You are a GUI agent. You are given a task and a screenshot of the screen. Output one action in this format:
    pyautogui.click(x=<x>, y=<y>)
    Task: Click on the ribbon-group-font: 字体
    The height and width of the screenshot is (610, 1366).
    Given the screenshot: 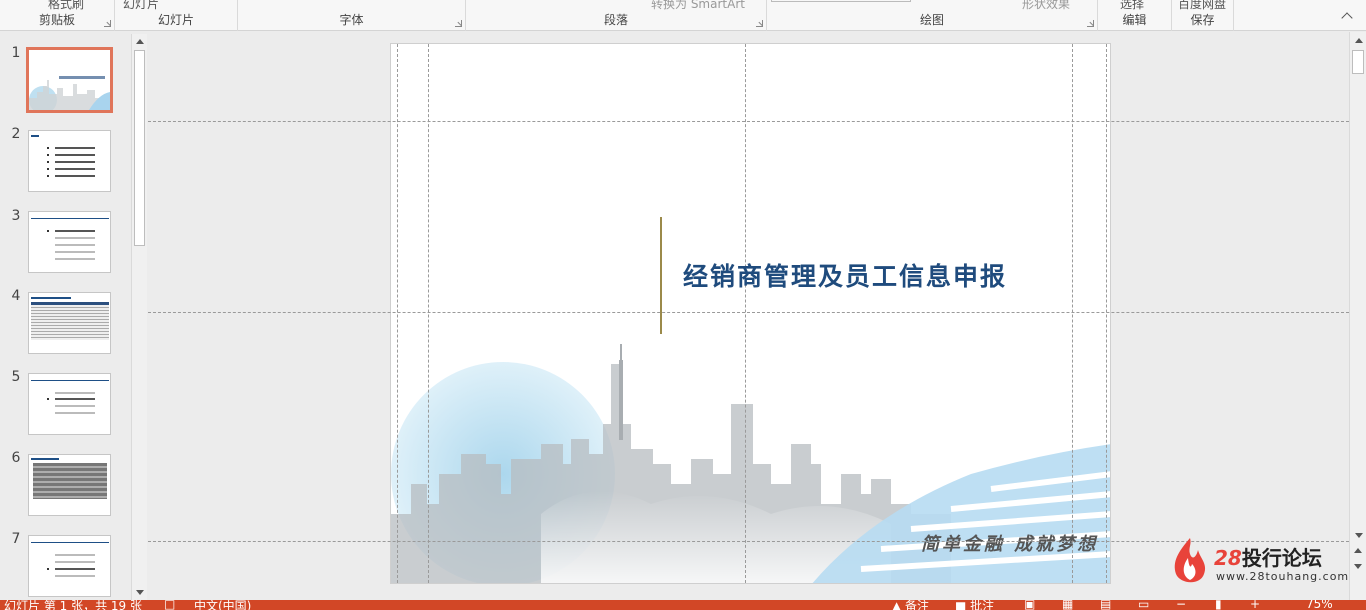 What is the action you would take?
    pyautogui.click(x=352, y=15)
    